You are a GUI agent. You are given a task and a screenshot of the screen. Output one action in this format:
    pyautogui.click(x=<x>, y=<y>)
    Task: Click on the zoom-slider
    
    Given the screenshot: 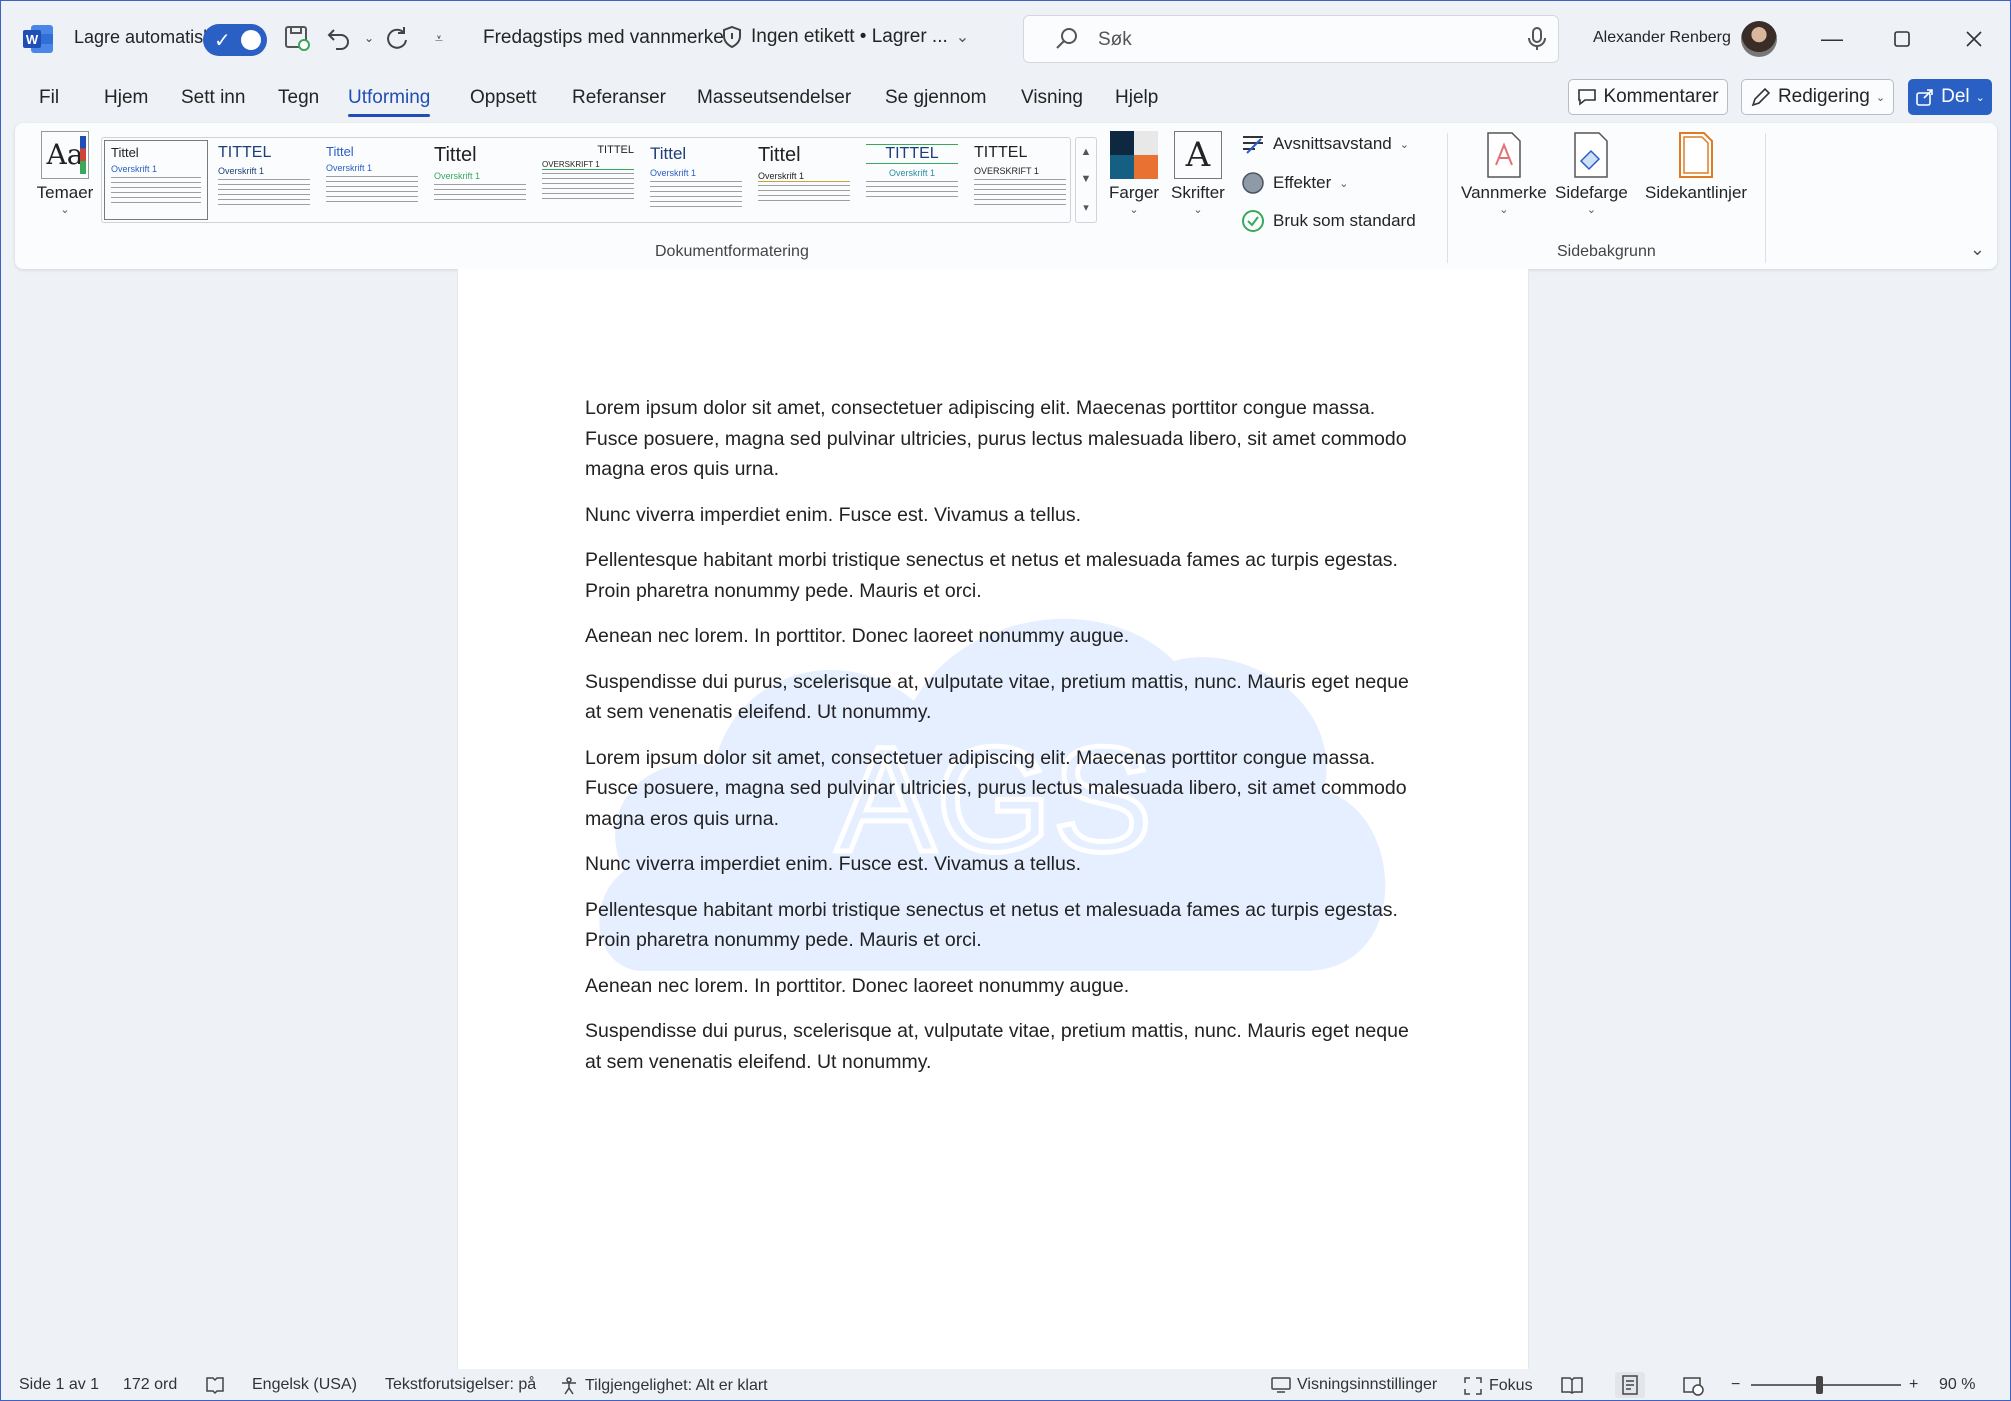 What is the action you would take?
    pyautogui.click(x=1826, y=1385)
    